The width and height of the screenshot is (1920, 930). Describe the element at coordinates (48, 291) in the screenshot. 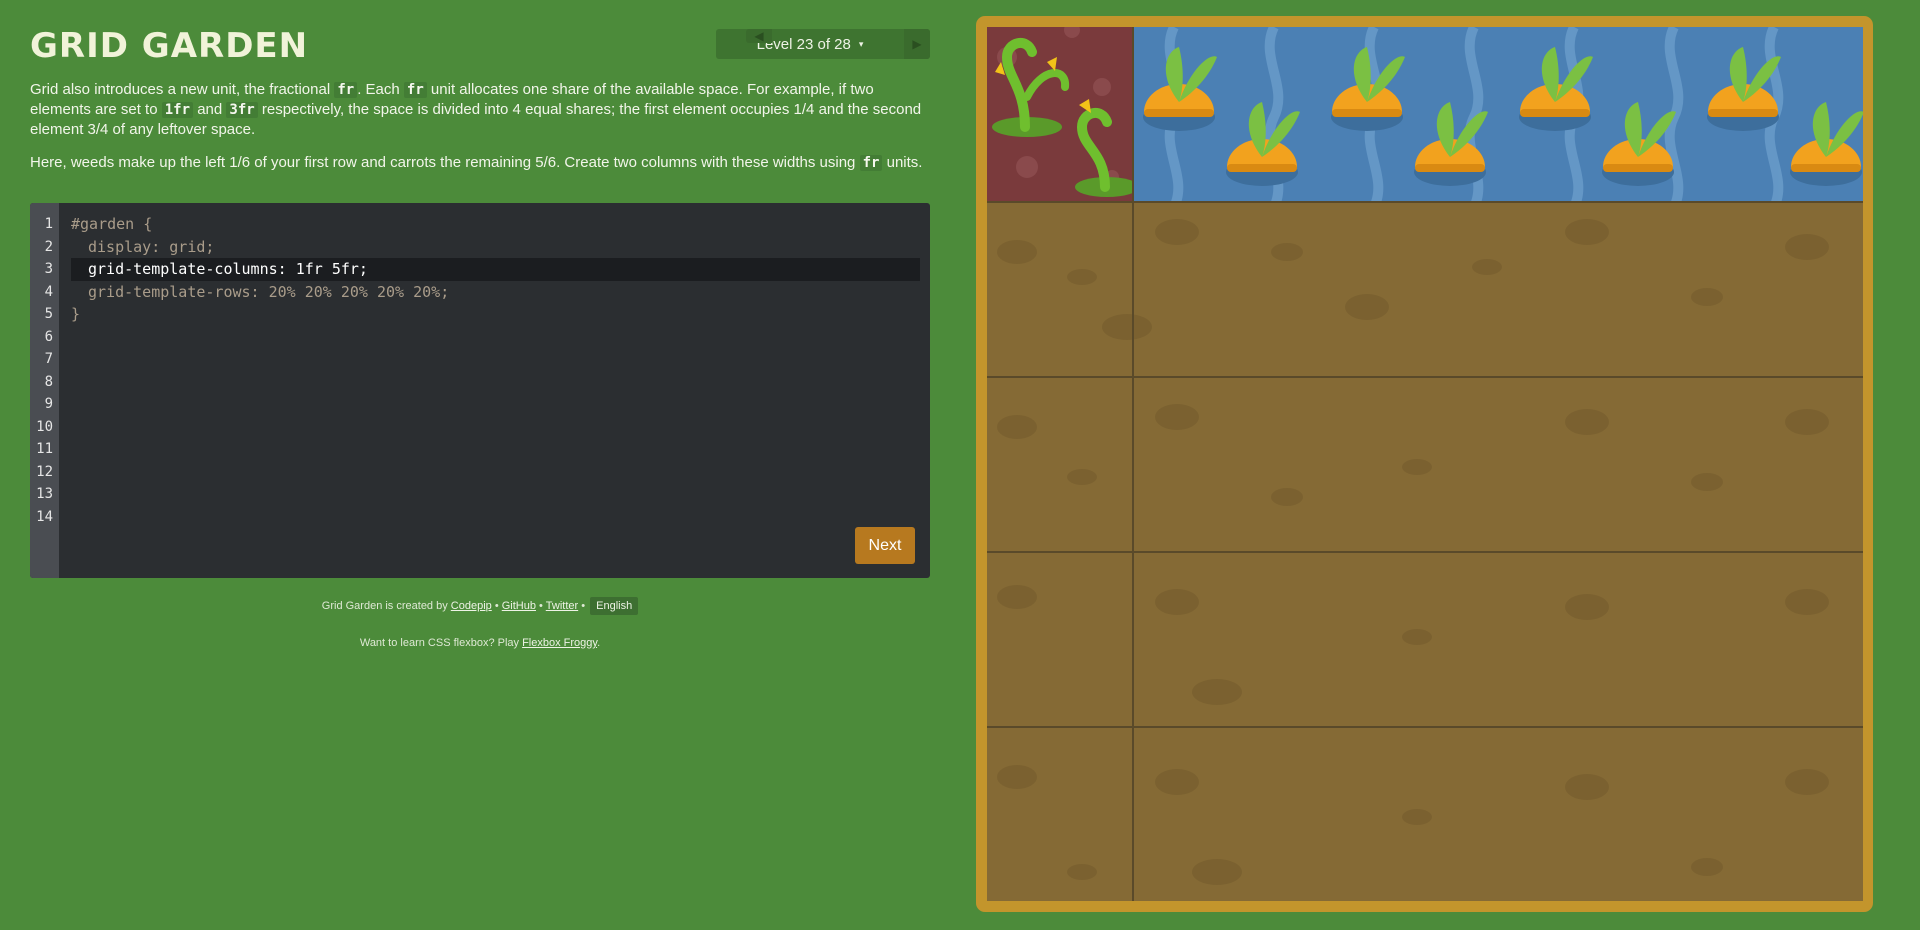

I see `line-number: 4` at that location.